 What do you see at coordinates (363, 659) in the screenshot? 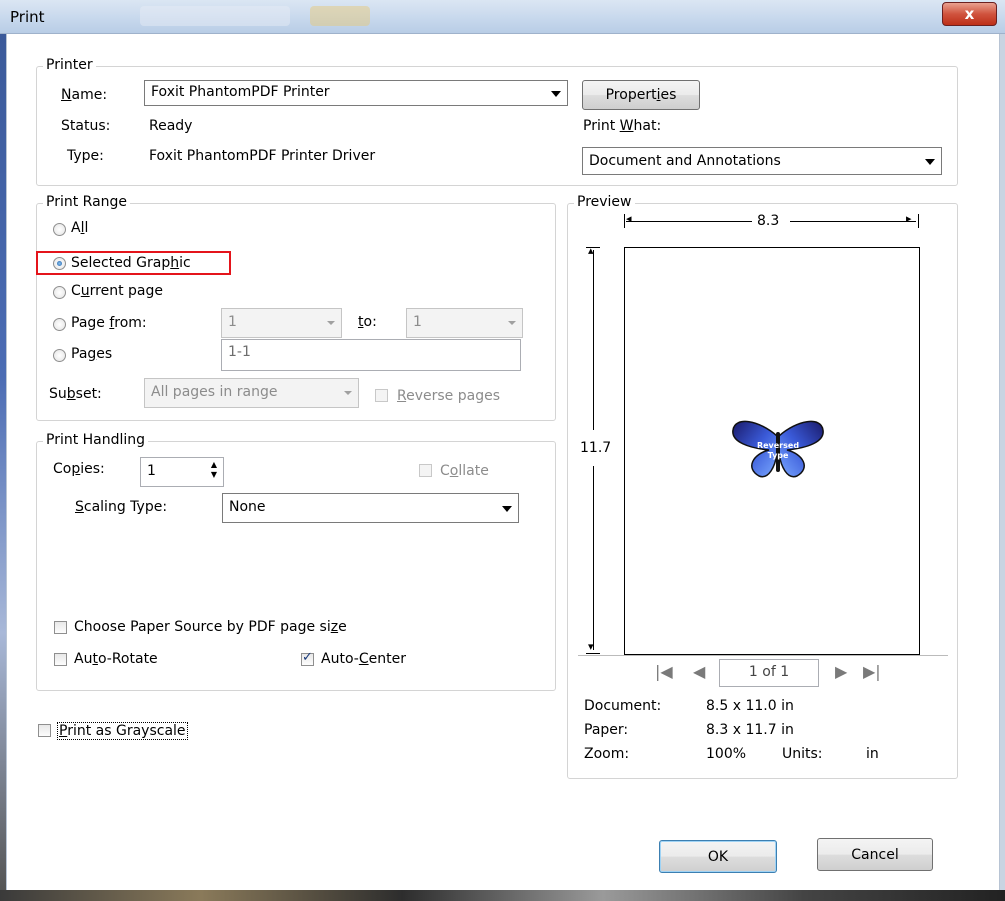
I see `auto-center-label: Auto-Center` at bounding box center [363, 659].